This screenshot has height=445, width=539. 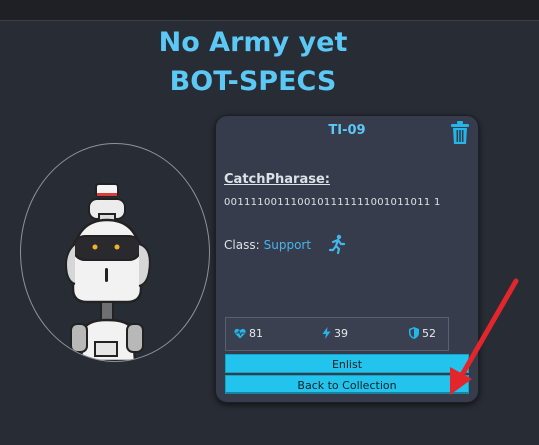 I want to click on bot-name: TI-09, so click(x=347, y=130).